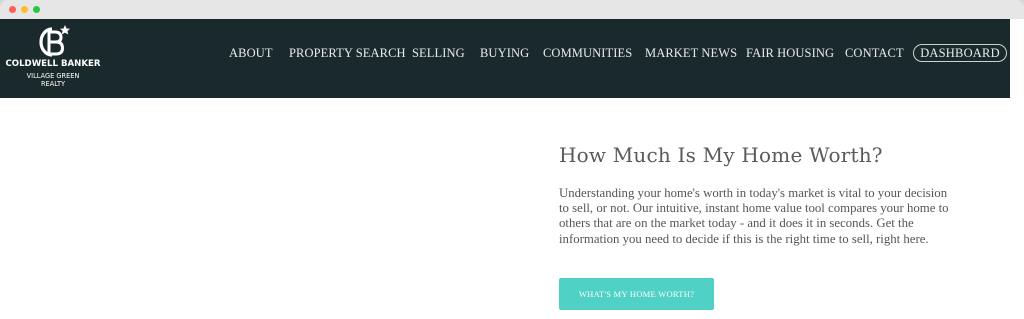 This screenshot has height=319, width=1024. Describe the element at coordinates (53, 76) in the screenshot. I see `logo-office-text: VILLAGE GREEN` at that location.